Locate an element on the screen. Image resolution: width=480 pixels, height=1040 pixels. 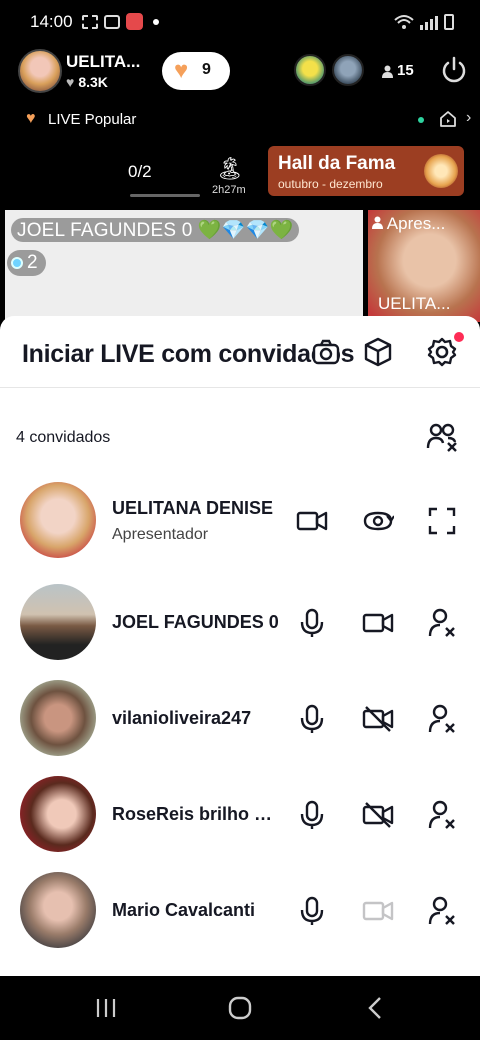
camera-status-icon is located at coordinates (112, 21).